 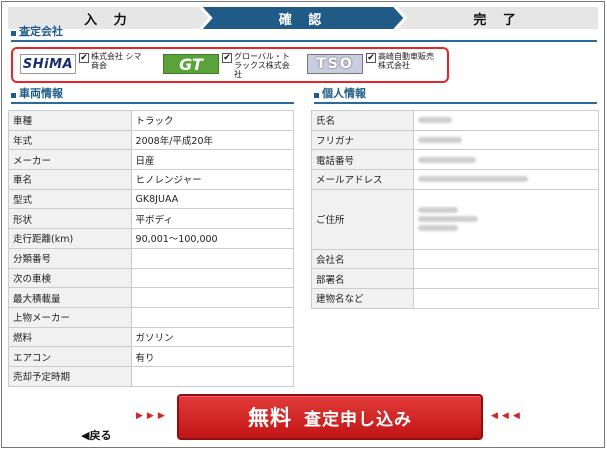 I want to click on vehicle-row-label: メーカー, so click(x=70, y=160).